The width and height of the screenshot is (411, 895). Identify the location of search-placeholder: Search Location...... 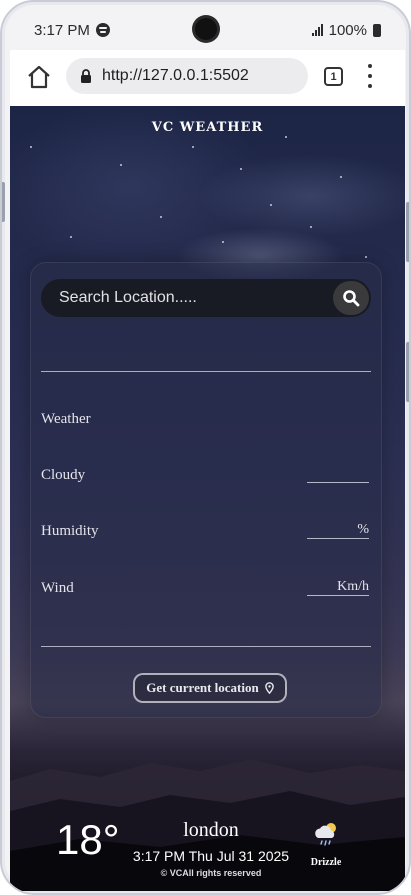
(128, 297).